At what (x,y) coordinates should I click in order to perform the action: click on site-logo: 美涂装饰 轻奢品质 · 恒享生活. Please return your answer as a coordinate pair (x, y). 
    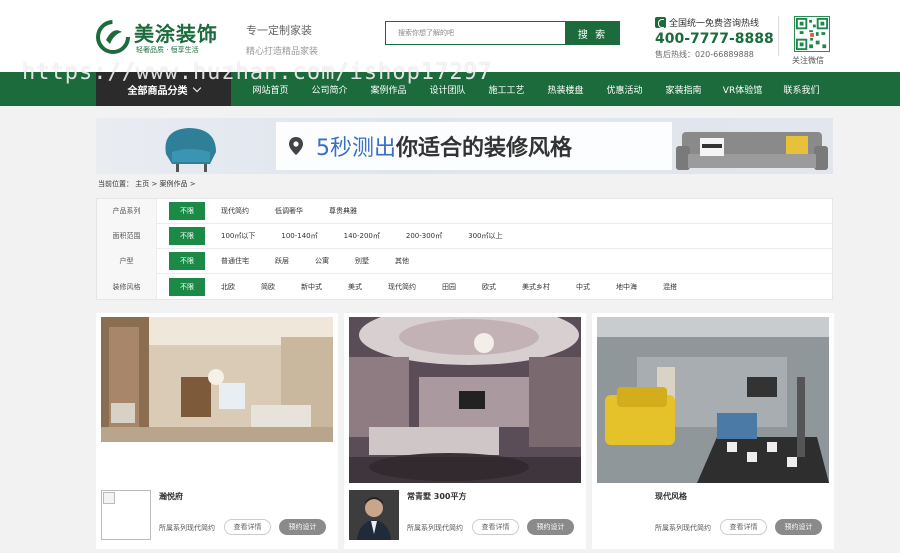
    Looking at the image, I should click on (166, 38).